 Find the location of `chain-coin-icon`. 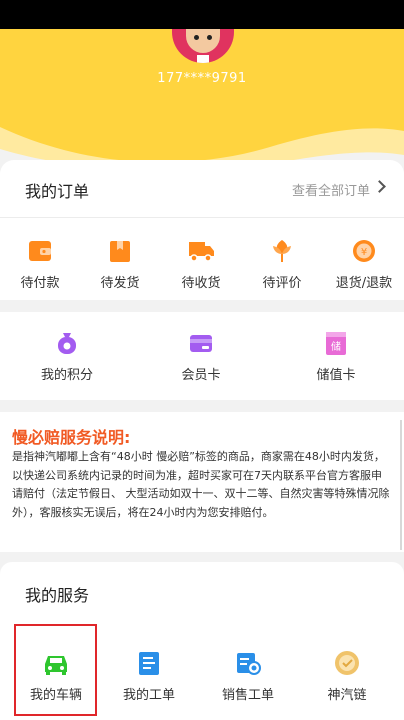

chain-coin-icon is located at coordinates (347, 663).